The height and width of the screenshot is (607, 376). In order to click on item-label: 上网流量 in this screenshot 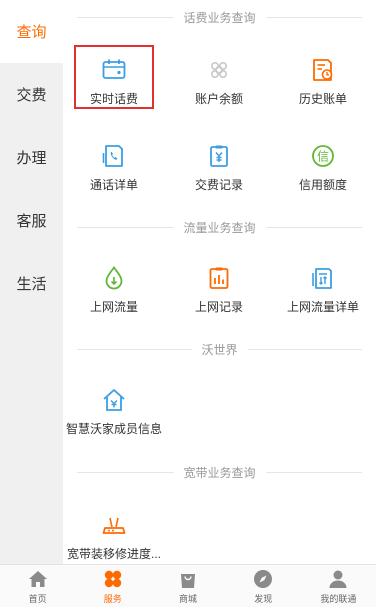, I will do `click(113, 307)`.